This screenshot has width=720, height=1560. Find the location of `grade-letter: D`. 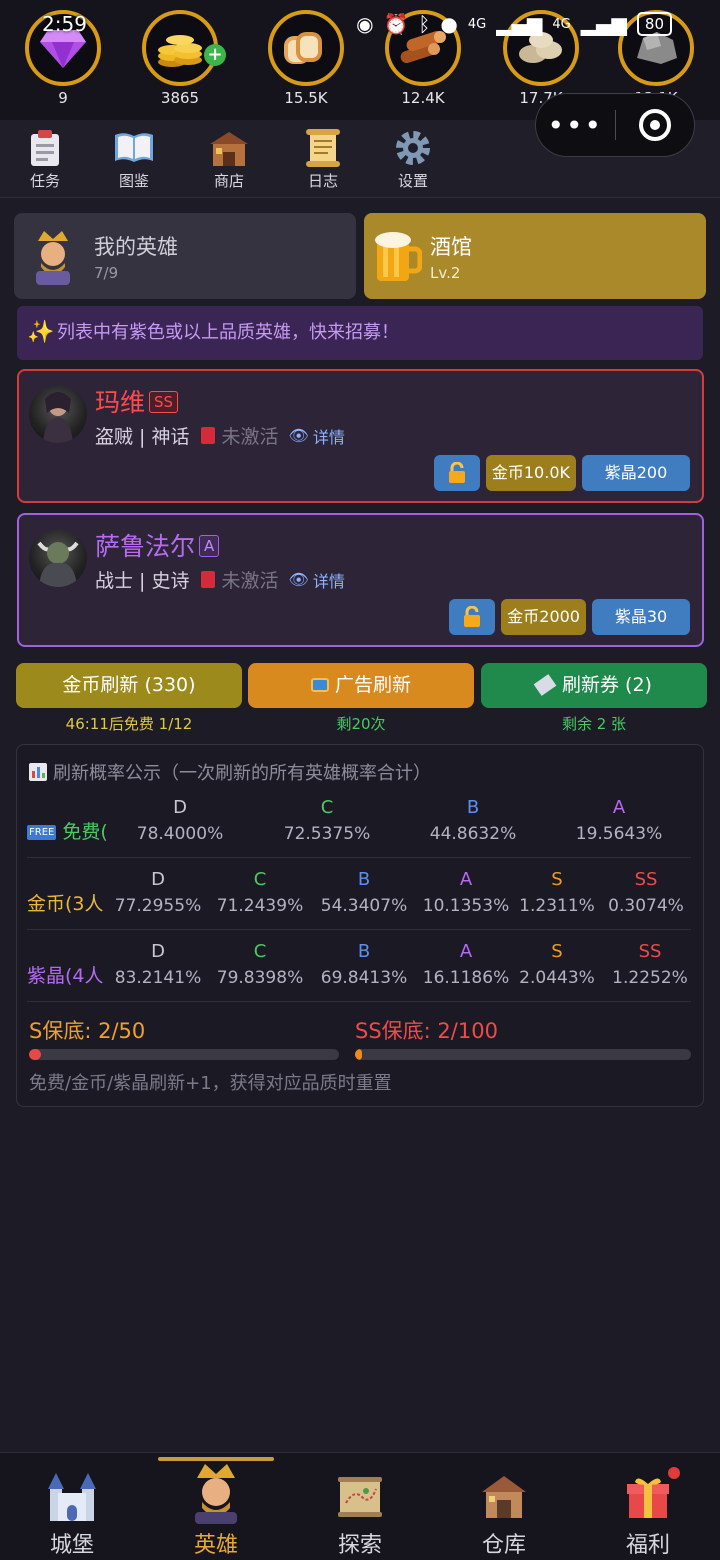

grade-letter: D is located at coordinates (158, 879).